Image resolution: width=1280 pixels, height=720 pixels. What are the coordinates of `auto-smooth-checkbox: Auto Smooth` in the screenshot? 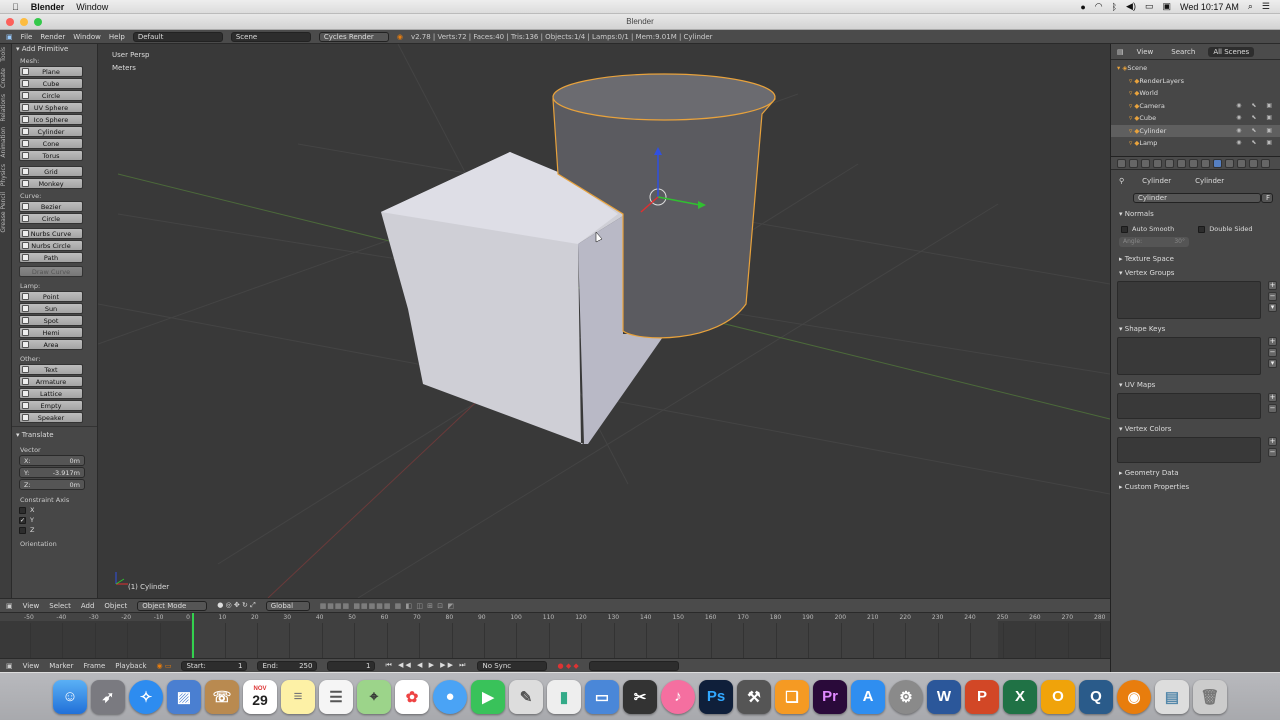 It's located at (1147, 229).